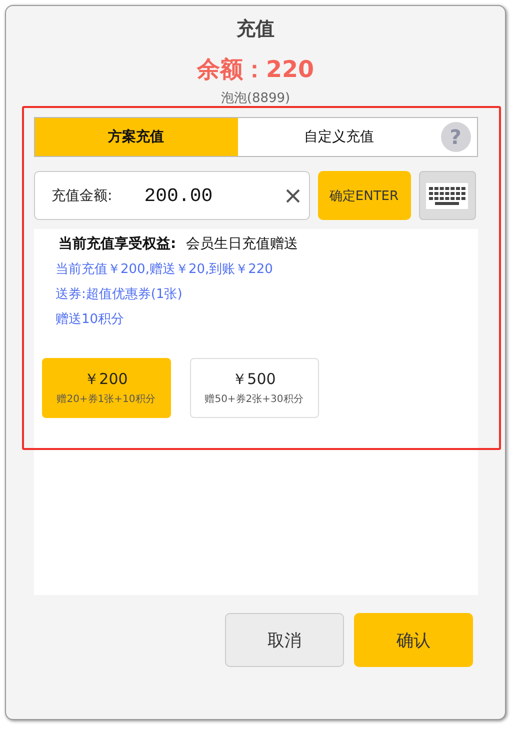  I want to click on keyboard-button, so click(447, 195).